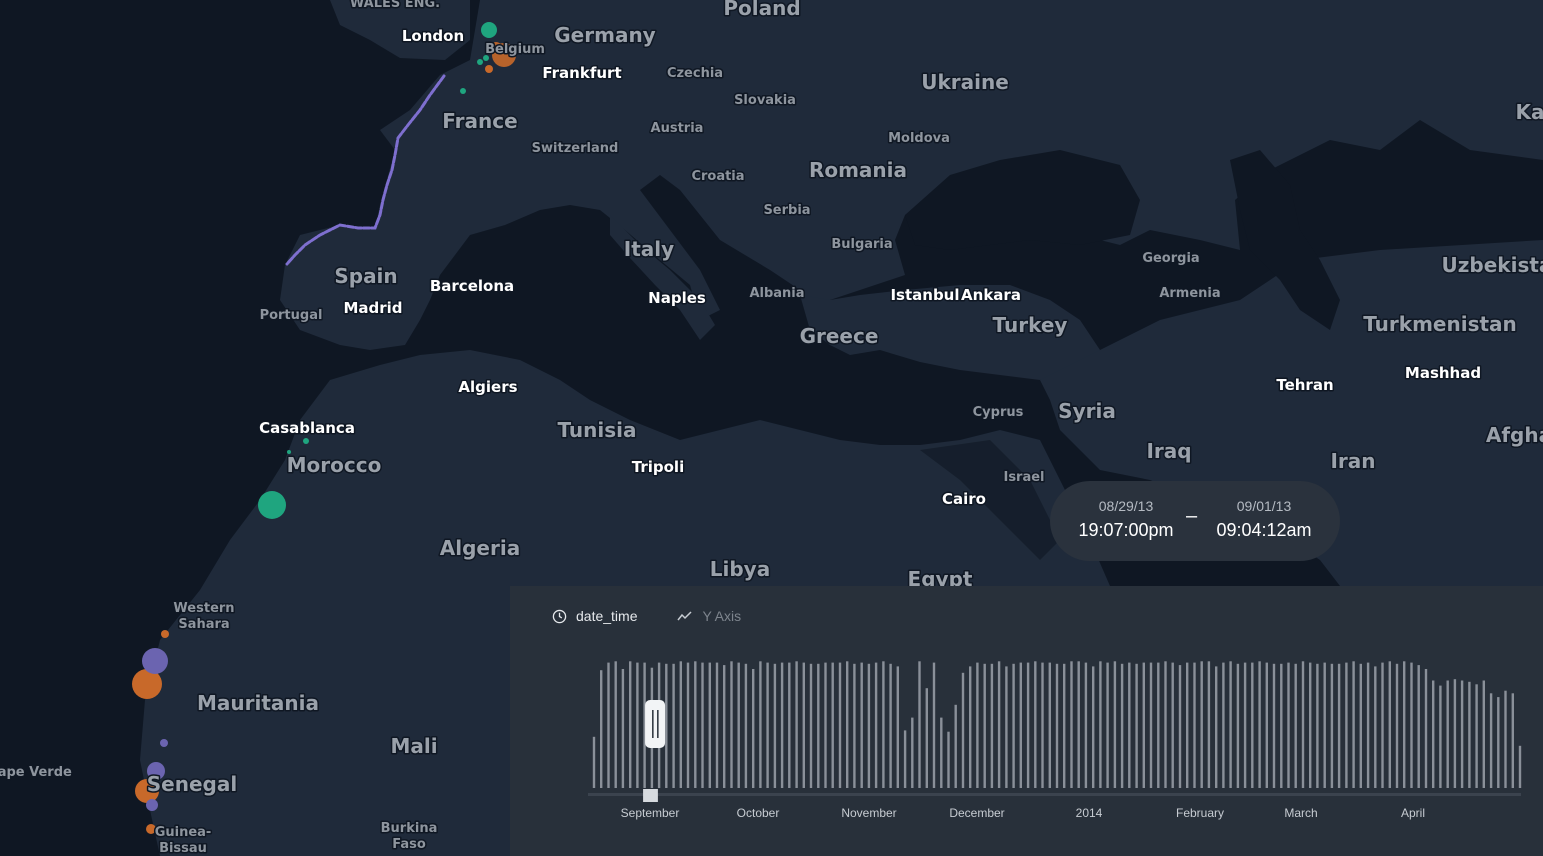 This screenshot has height=856, width=1543. Describe the element at coordinates (1443, 373) in the screenshot. I see `city-label: Mashhad` at that location.